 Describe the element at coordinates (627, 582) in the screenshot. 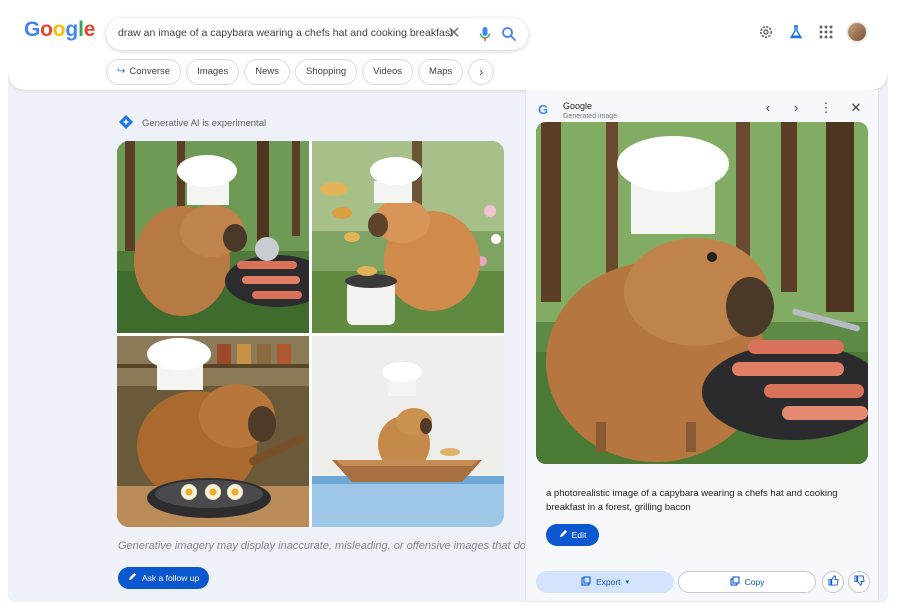

I see `caret-down-icon: ▾` at that location.